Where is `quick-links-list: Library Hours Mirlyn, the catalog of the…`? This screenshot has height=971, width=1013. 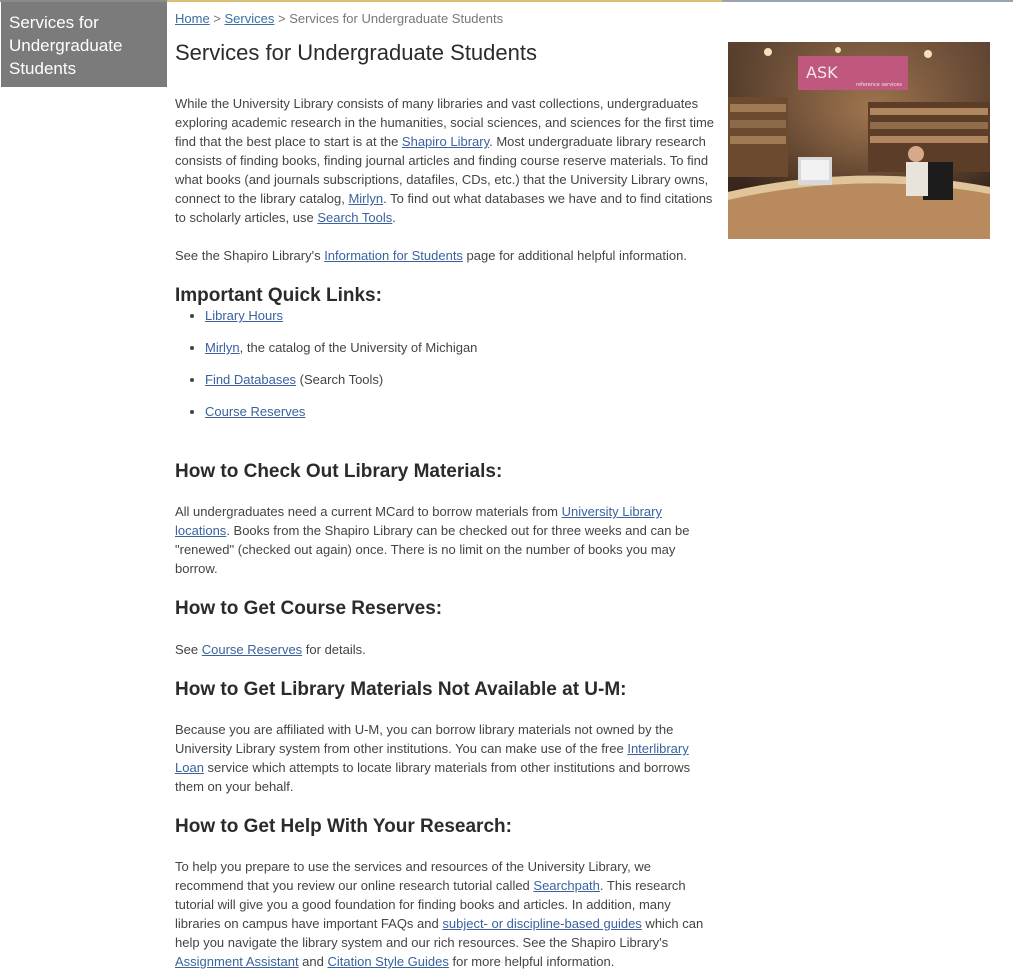
quick-links-list: Library Hours Mirlyn, the catalog of the… is located at coordinates (326, 370).